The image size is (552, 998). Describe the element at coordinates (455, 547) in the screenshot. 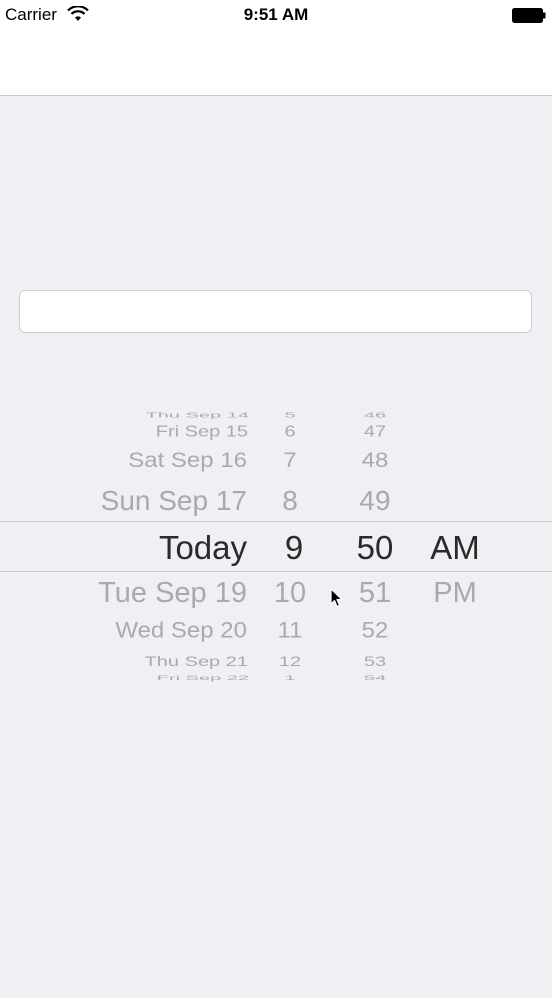

I see `picker-ampm-cell-selected: AM` at that location.